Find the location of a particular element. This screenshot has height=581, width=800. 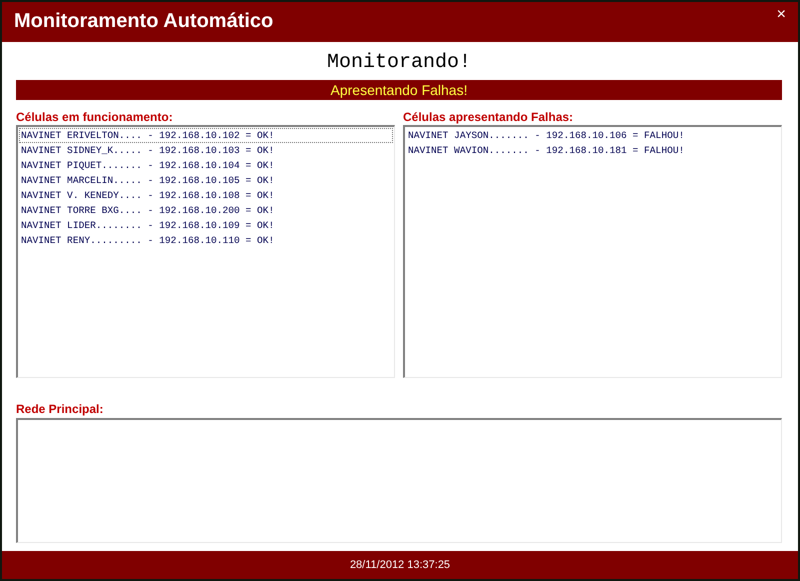

section-label: Células apresentando Falhas: is located at coordinates (488, 117).